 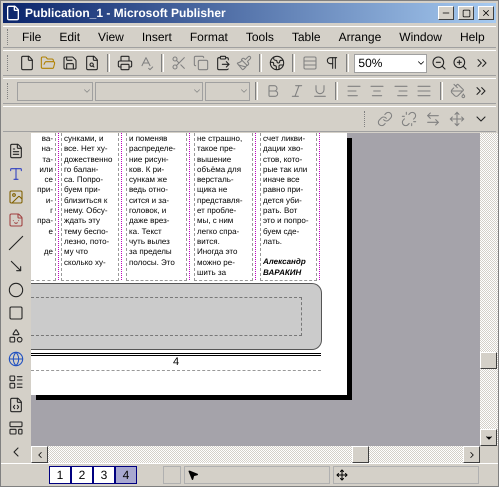 What do you see at coordinates (193, 475) in the screenshot?
I see `pointer-icon` at bounding box center [193, 475].